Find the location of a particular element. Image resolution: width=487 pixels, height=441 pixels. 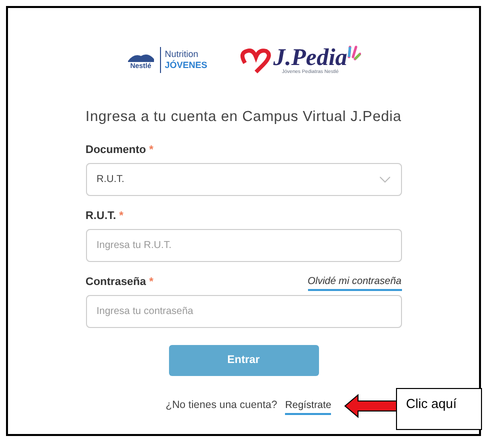

field-label: Documento * is located at coordinates (120, 150).